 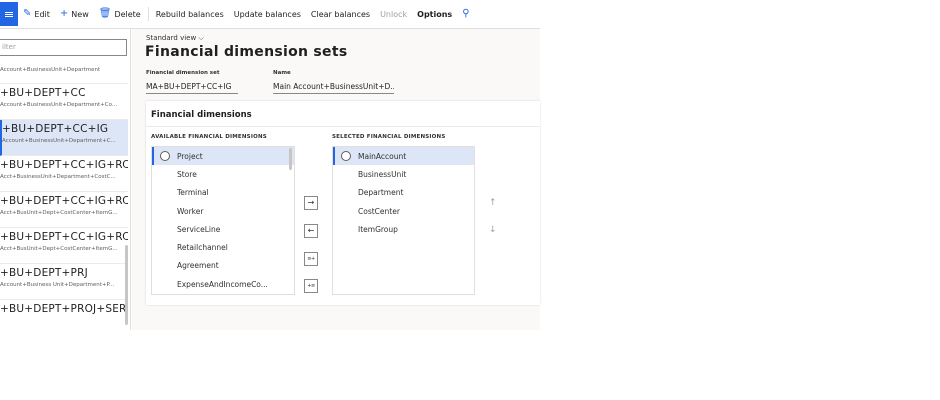 What do you see at coordinates (55, 129) in the screenshot?
I see `list-item-title: +BU+DEPT+CC+IG` at bounding box center [55, 129].